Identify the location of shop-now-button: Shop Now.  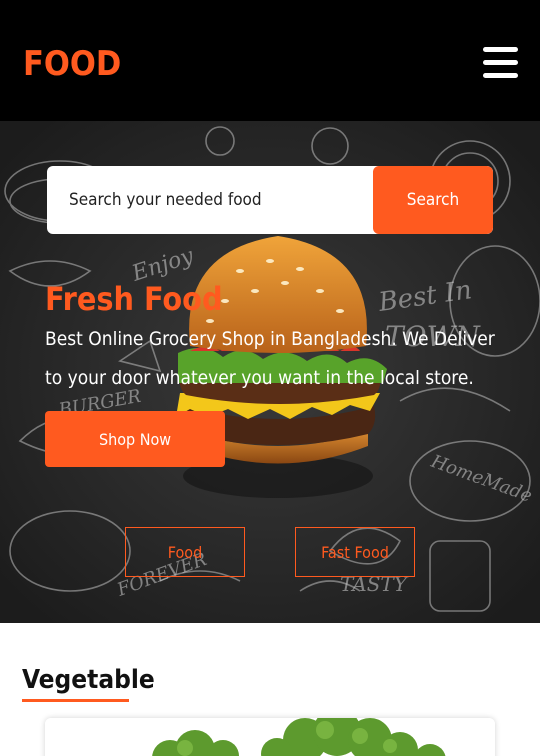
(135, 439).